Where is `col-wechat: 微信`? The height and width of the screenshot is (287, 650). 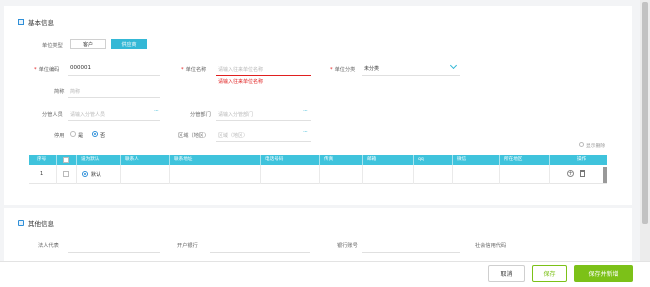
col-wechat: 微信 is located at coordinates (462, 159).